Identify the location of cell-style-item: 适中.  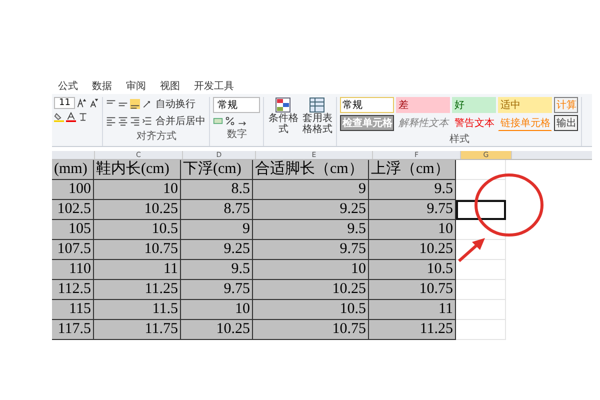
(525, 105).